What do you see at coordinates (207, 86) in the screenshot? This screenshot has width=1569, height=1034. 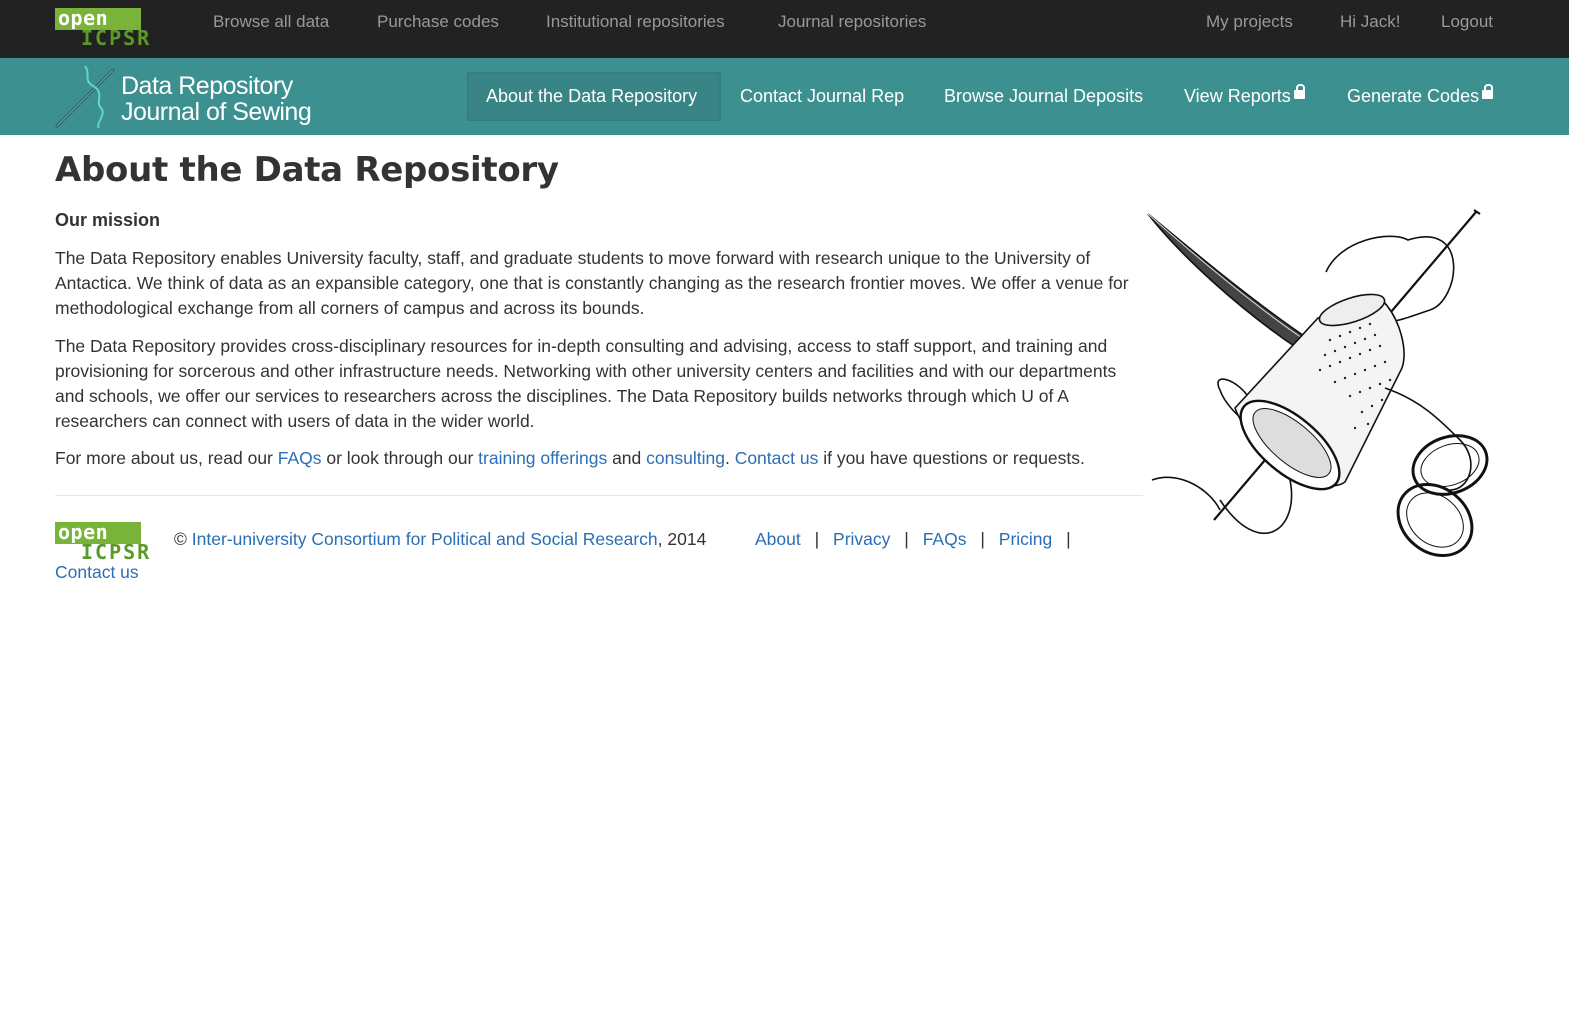 I see `brand-line-1: Data Repository` at bounding box center [207, 86].